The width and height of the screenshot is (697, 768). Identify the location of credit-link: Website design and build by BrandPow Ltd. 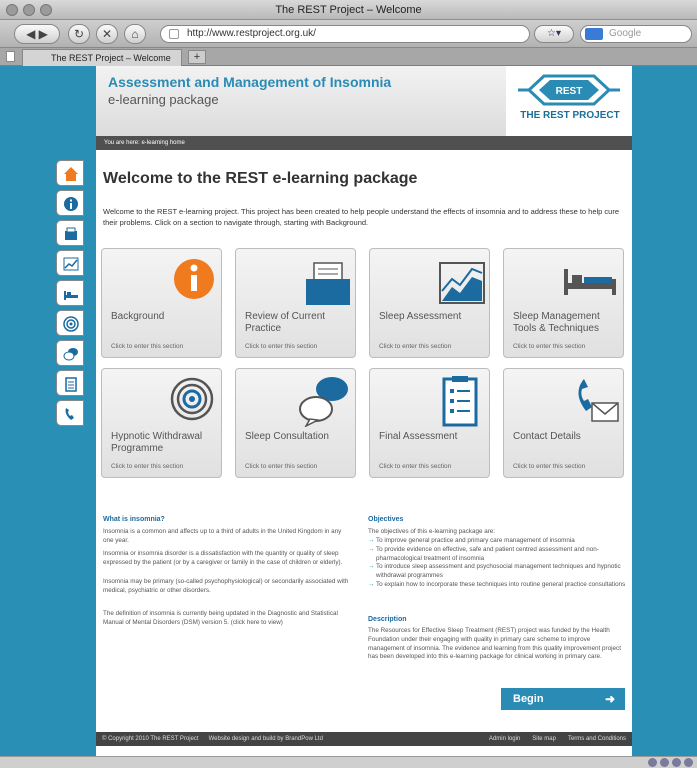
(266, 739).